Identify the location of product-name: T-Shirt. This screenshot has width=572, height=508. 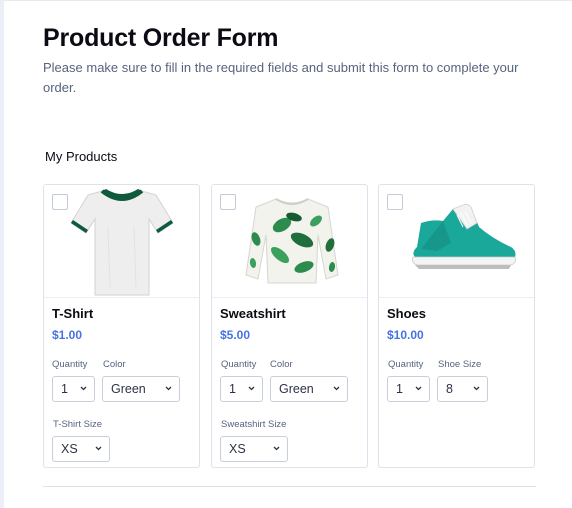
(73, 313).